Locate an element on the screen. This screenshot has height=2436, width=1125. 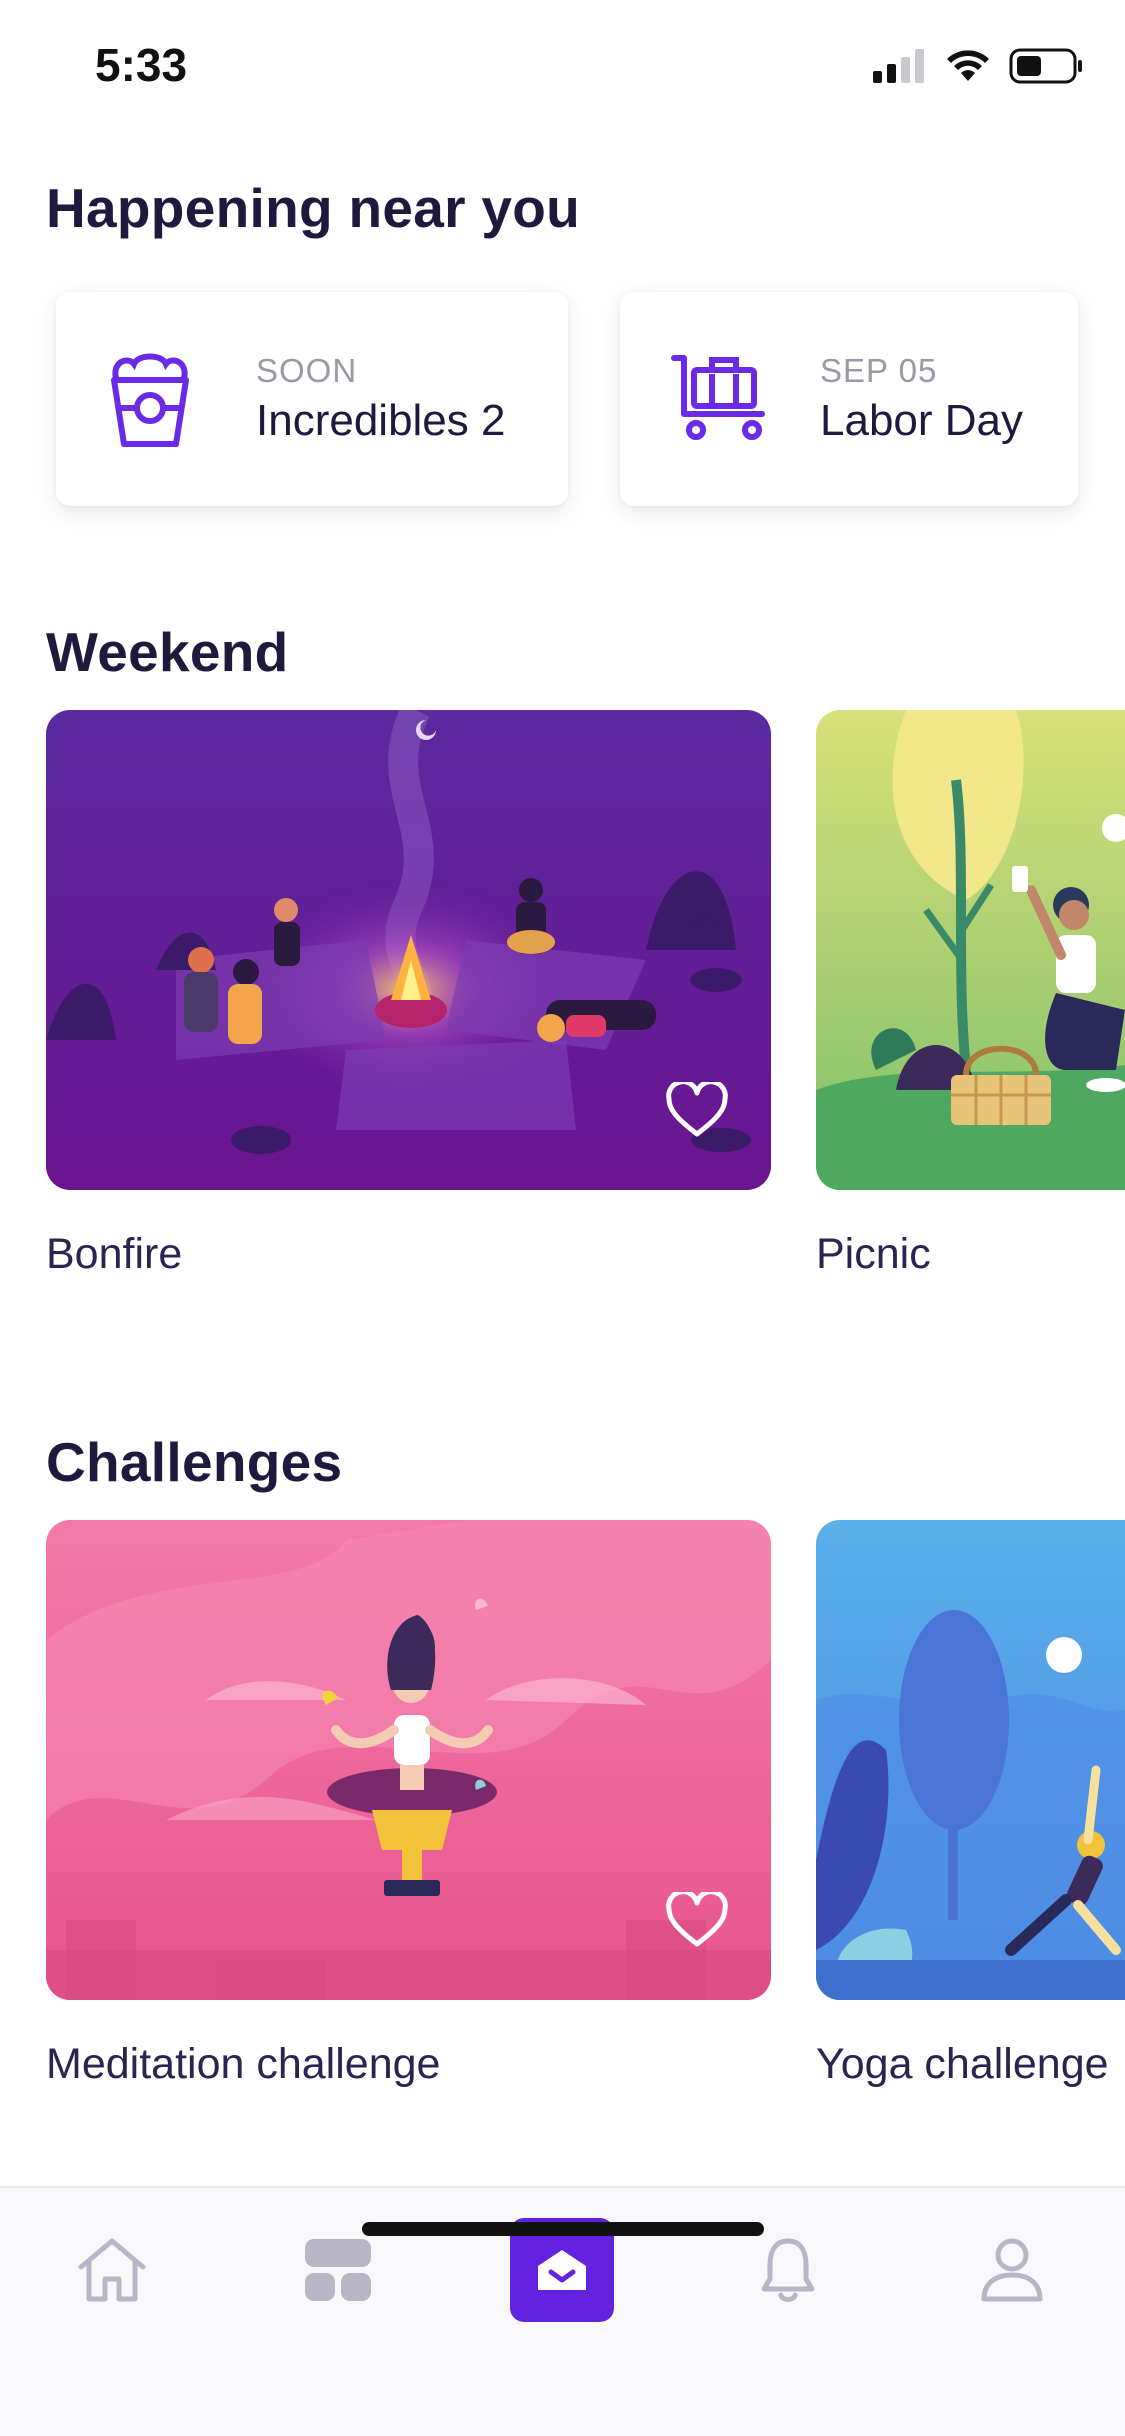
status-time: 5:33 is located at coordinates (141, 65).